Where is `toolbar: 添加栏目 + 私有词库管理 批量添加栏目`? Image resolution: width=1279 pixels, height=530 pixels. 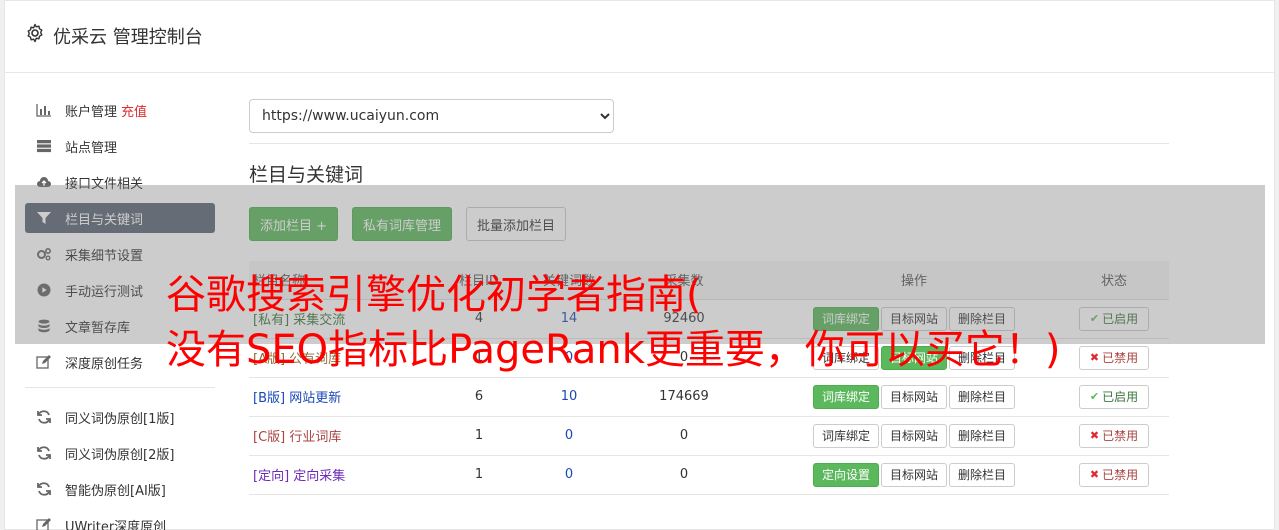 toolbar: 添加栏目 + 私有词库管理 批量添加栏目 is located at coordinates (709, 224).